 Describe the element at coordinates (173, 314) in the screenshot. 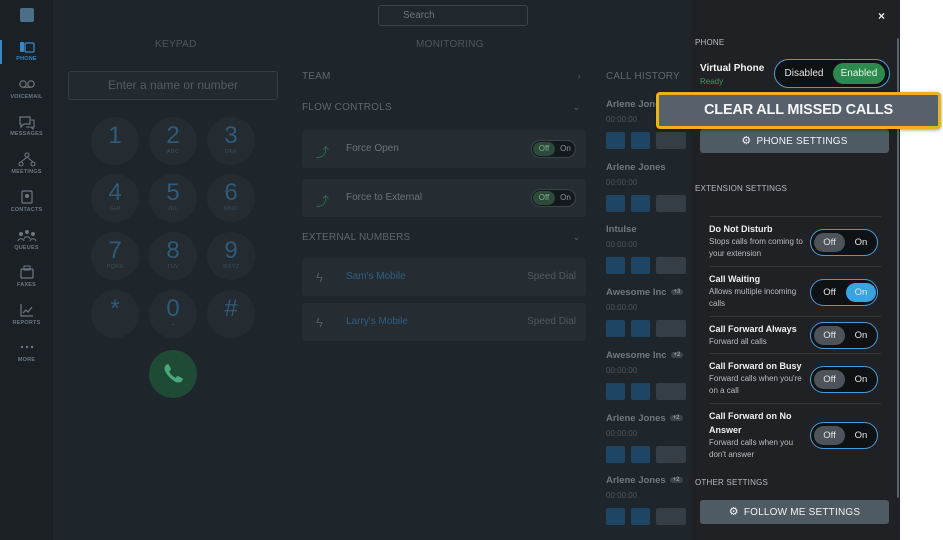

I see `key-10: 0 +` at that location.